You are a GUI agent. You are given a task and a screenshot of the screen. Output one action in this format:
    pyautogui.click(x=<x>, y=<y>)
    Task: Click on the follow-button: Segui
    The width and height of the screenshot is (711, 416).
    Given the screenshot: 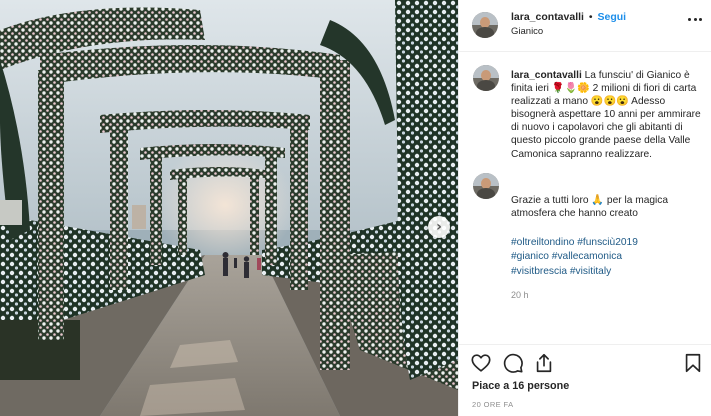 What is the action you would take?
    pyautogui.click(x=612, y=17)
    